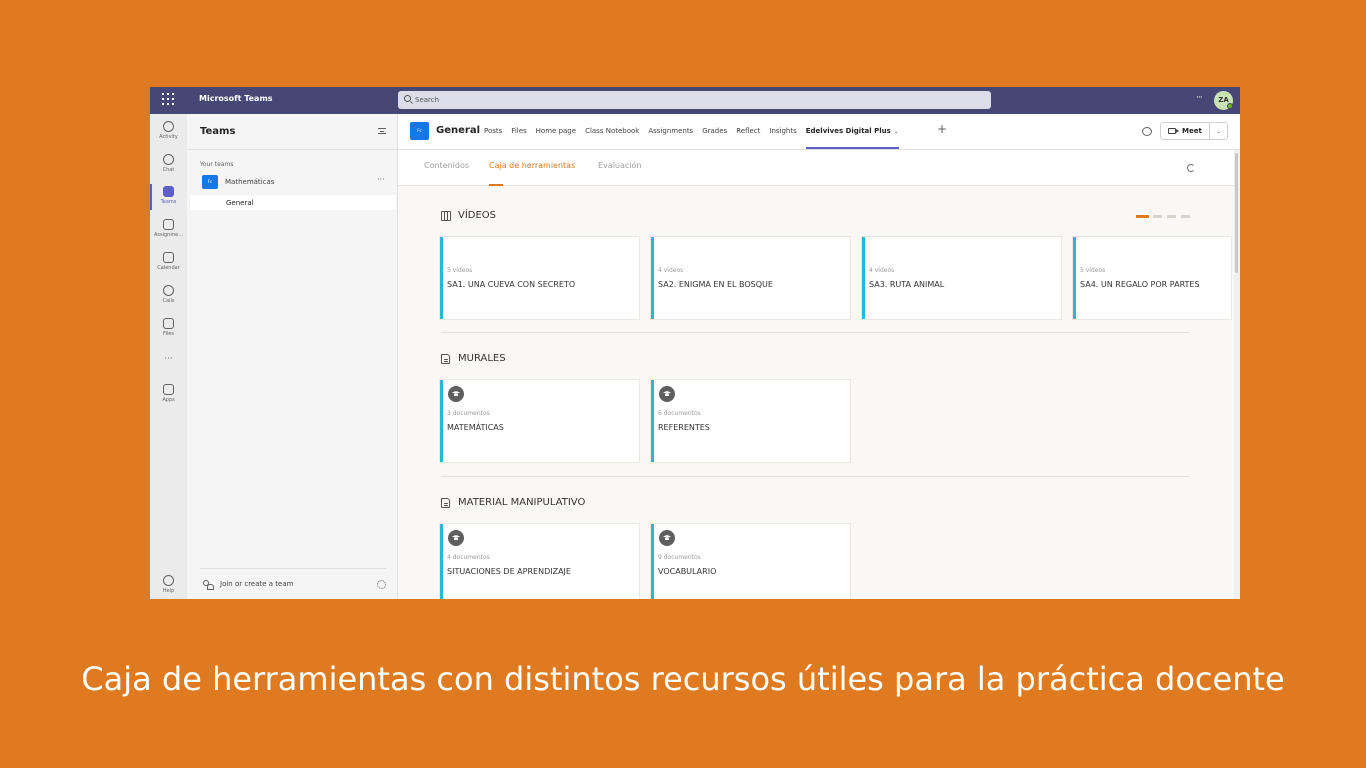  What do you see at coordinates (714, 138) in the screenshot?
I see `tab-grades: Grades` at bounding box center [714, 138].